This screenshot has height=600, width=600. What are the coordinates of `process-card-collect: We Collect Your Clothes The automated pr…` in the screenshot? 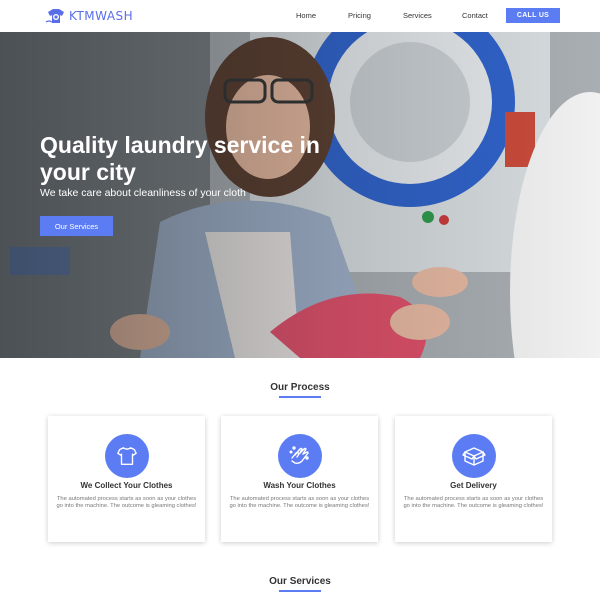 It's located at (126, 479).